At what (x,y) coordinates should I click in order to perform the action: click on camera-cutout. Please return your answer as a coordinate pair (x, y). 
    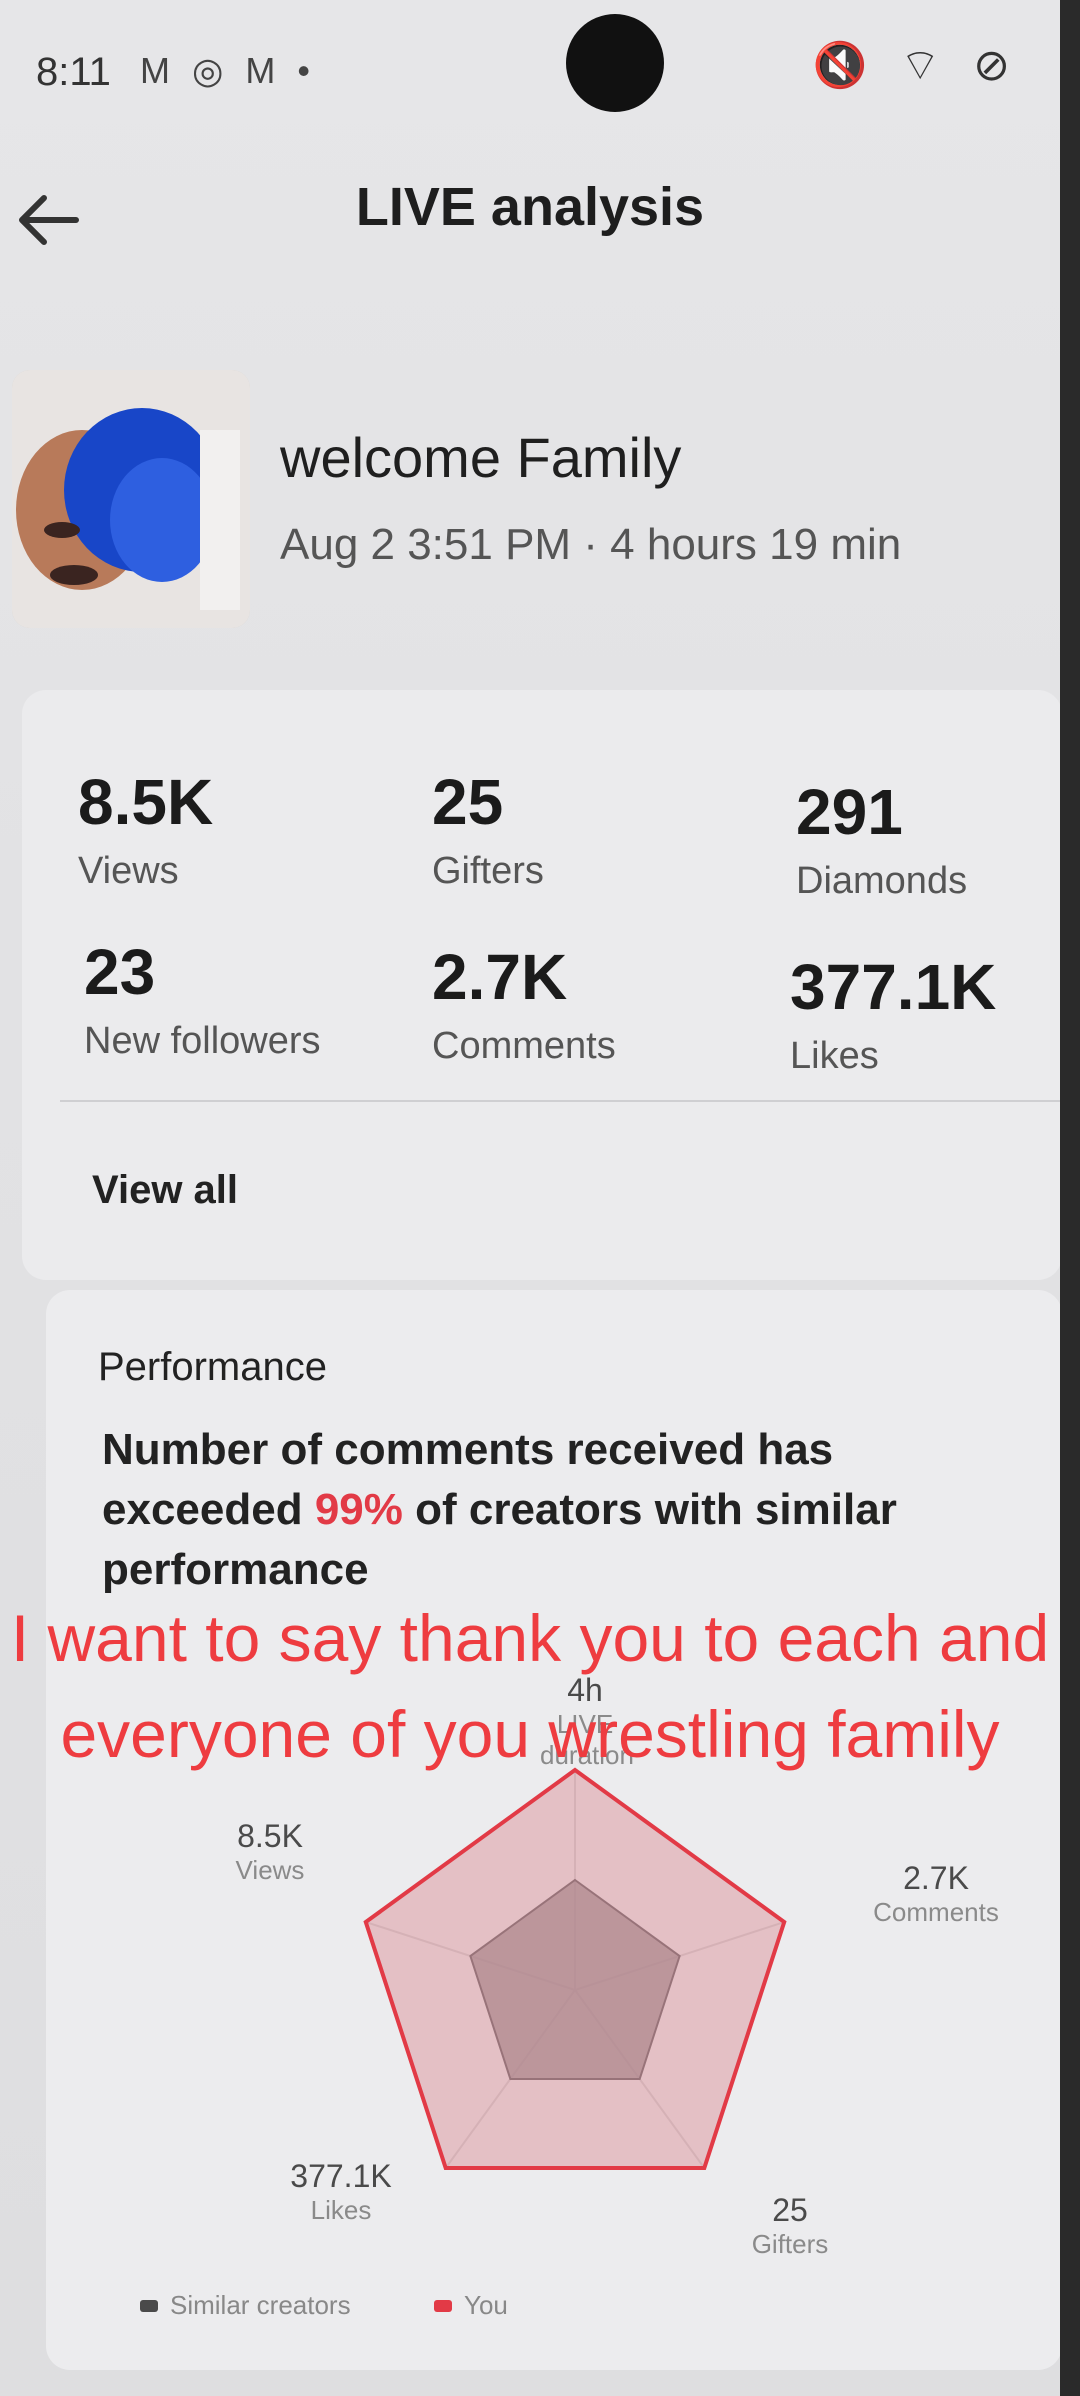
    Looking at the image, I should click on (615, 63).